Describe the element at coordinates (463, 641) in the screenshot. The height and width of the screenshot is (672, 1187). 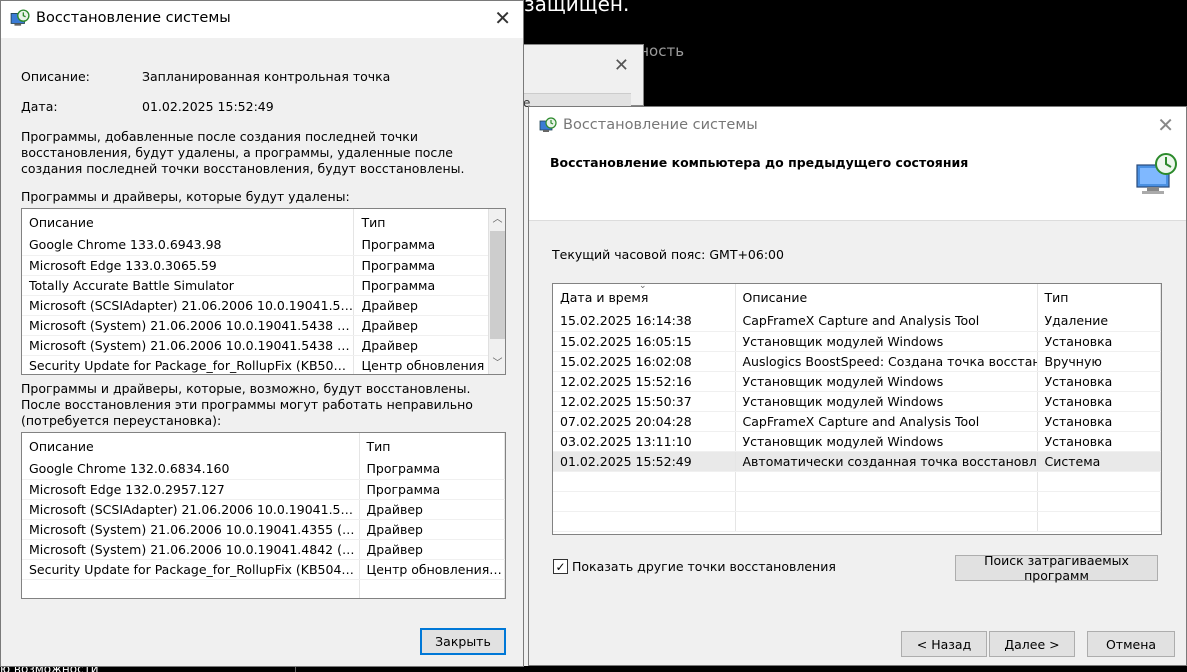
I see `close-button: Закрыть` at that location.